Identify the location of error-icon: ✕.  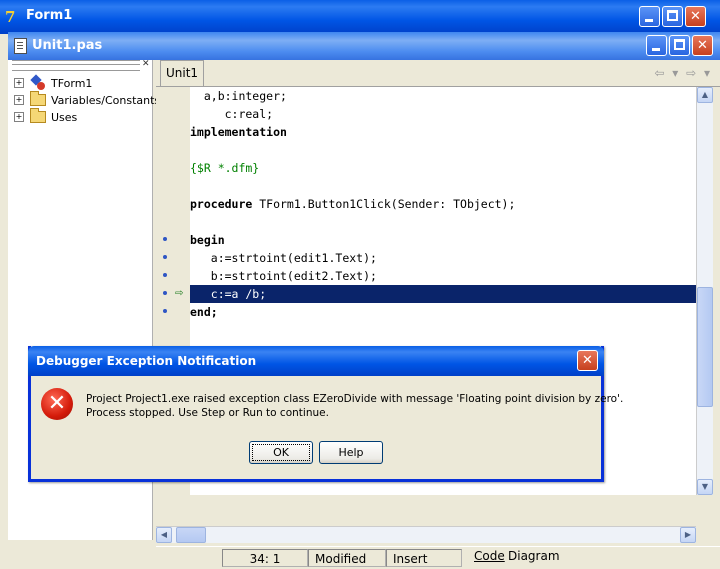
(57, 404).